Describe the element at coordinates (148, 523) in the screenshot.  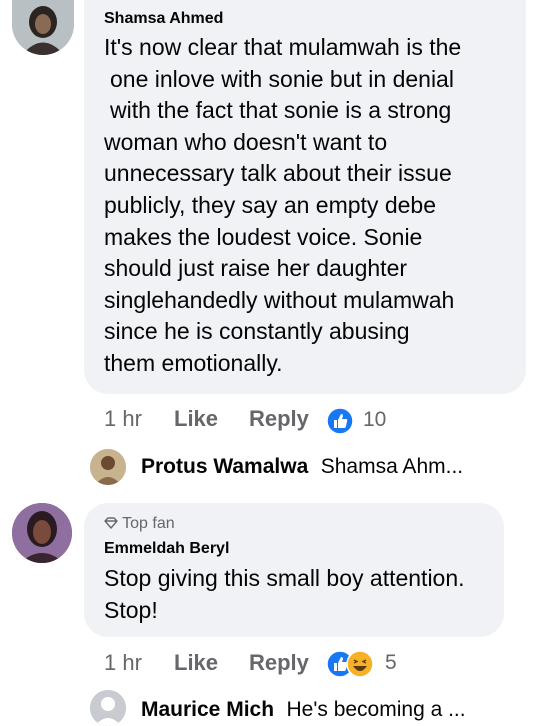
I see `badge-label: Top fan` at that location.